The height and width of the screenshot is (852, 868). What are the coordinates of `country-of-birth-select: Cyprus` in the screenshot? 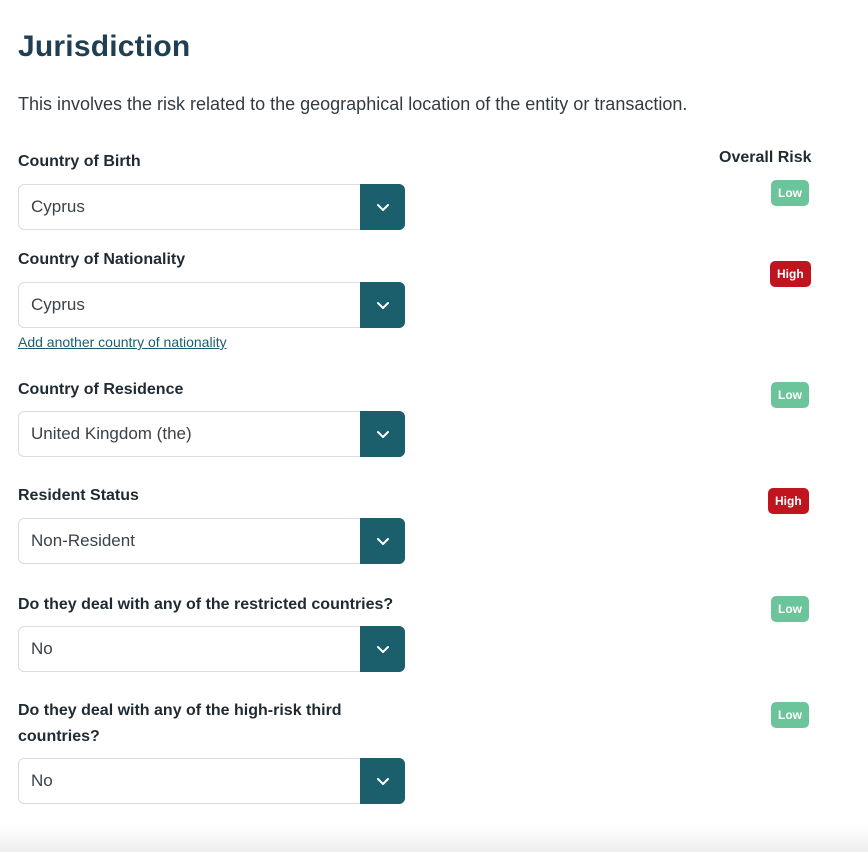 It's located at (211, 207).